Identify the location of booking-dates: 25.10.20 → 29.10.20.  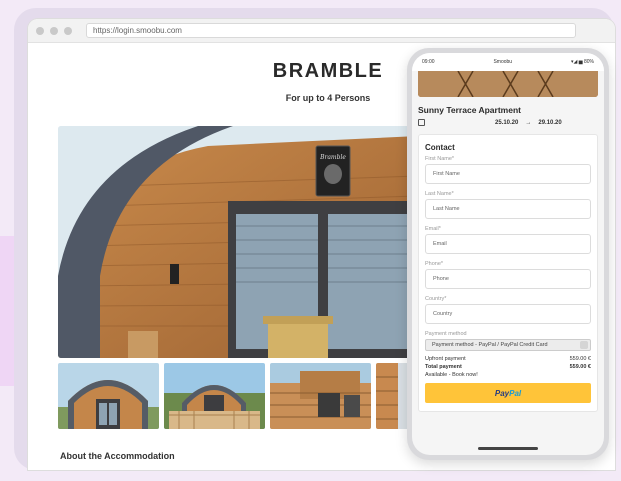
(508, 126).